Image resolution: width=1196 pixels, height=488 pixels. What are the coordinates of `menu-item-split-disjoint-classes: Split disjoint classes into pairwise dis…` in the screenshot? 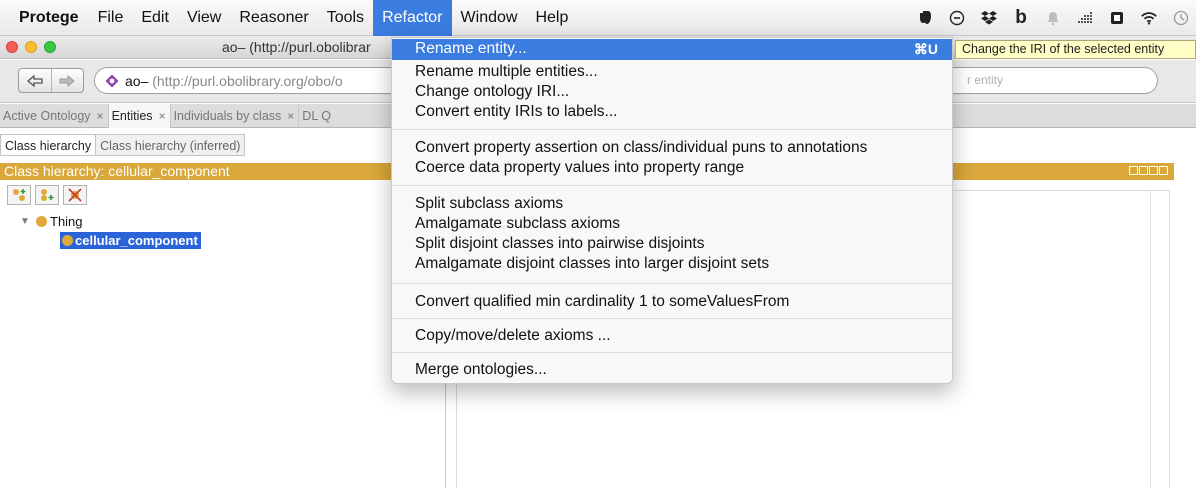 It's located at (672, 244).